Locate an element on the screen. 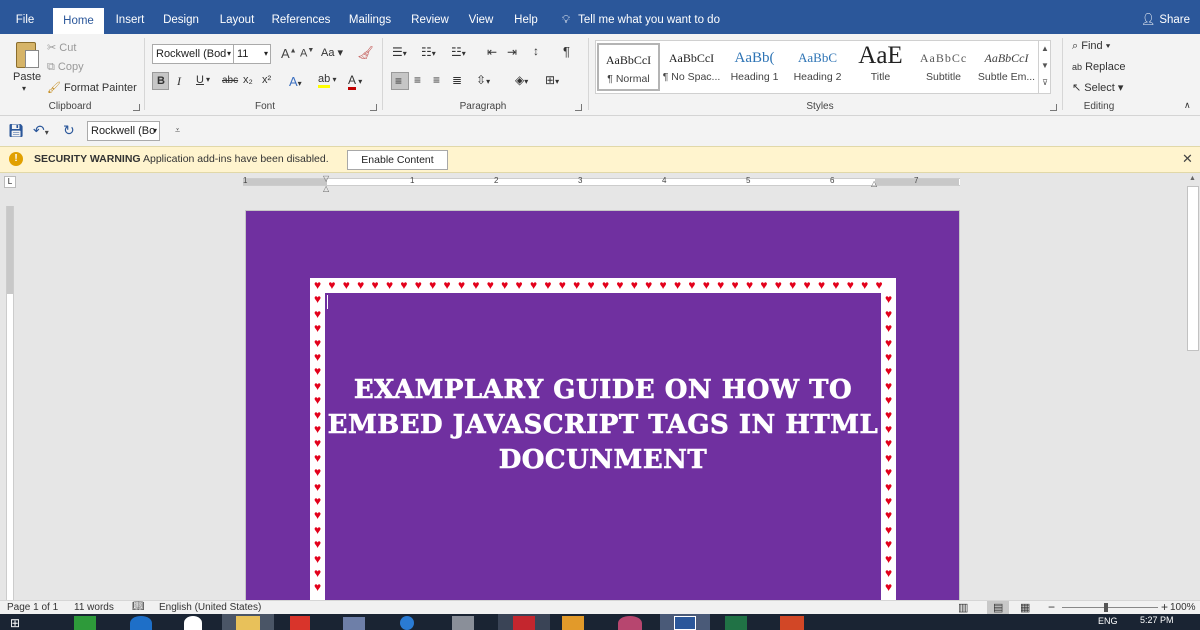 The width and height of the screenshot is (1200, 630). justify-icon: ≣ is located at coordinates (457, 80).